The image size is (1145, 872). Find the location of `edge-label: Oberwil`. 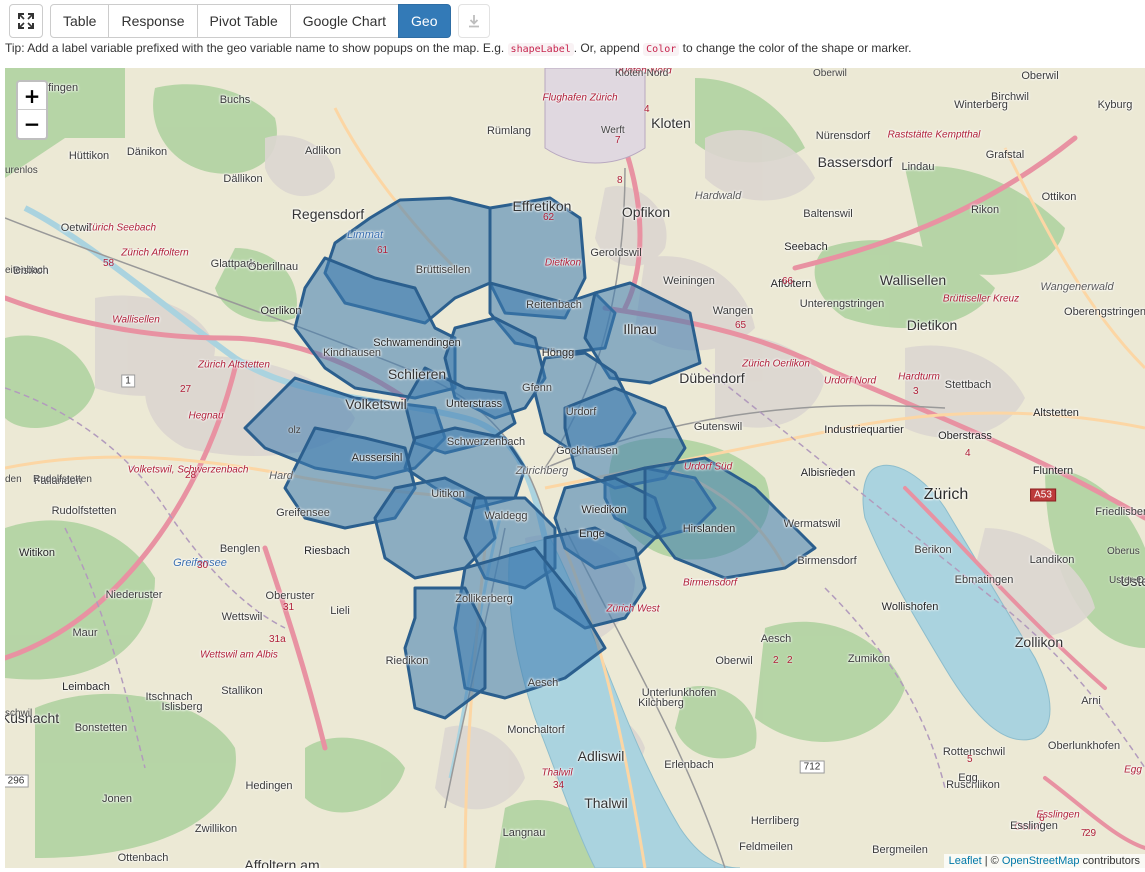

edge-label: Oberwil is located at coordinates (830, 73).